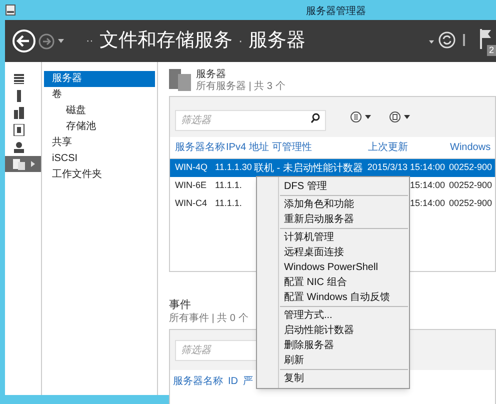 The width and height of the screenshot is (496, 404). Describe the element at coordinates (19, 79) in the screenshot. I see `dashboard-icon` at that location.